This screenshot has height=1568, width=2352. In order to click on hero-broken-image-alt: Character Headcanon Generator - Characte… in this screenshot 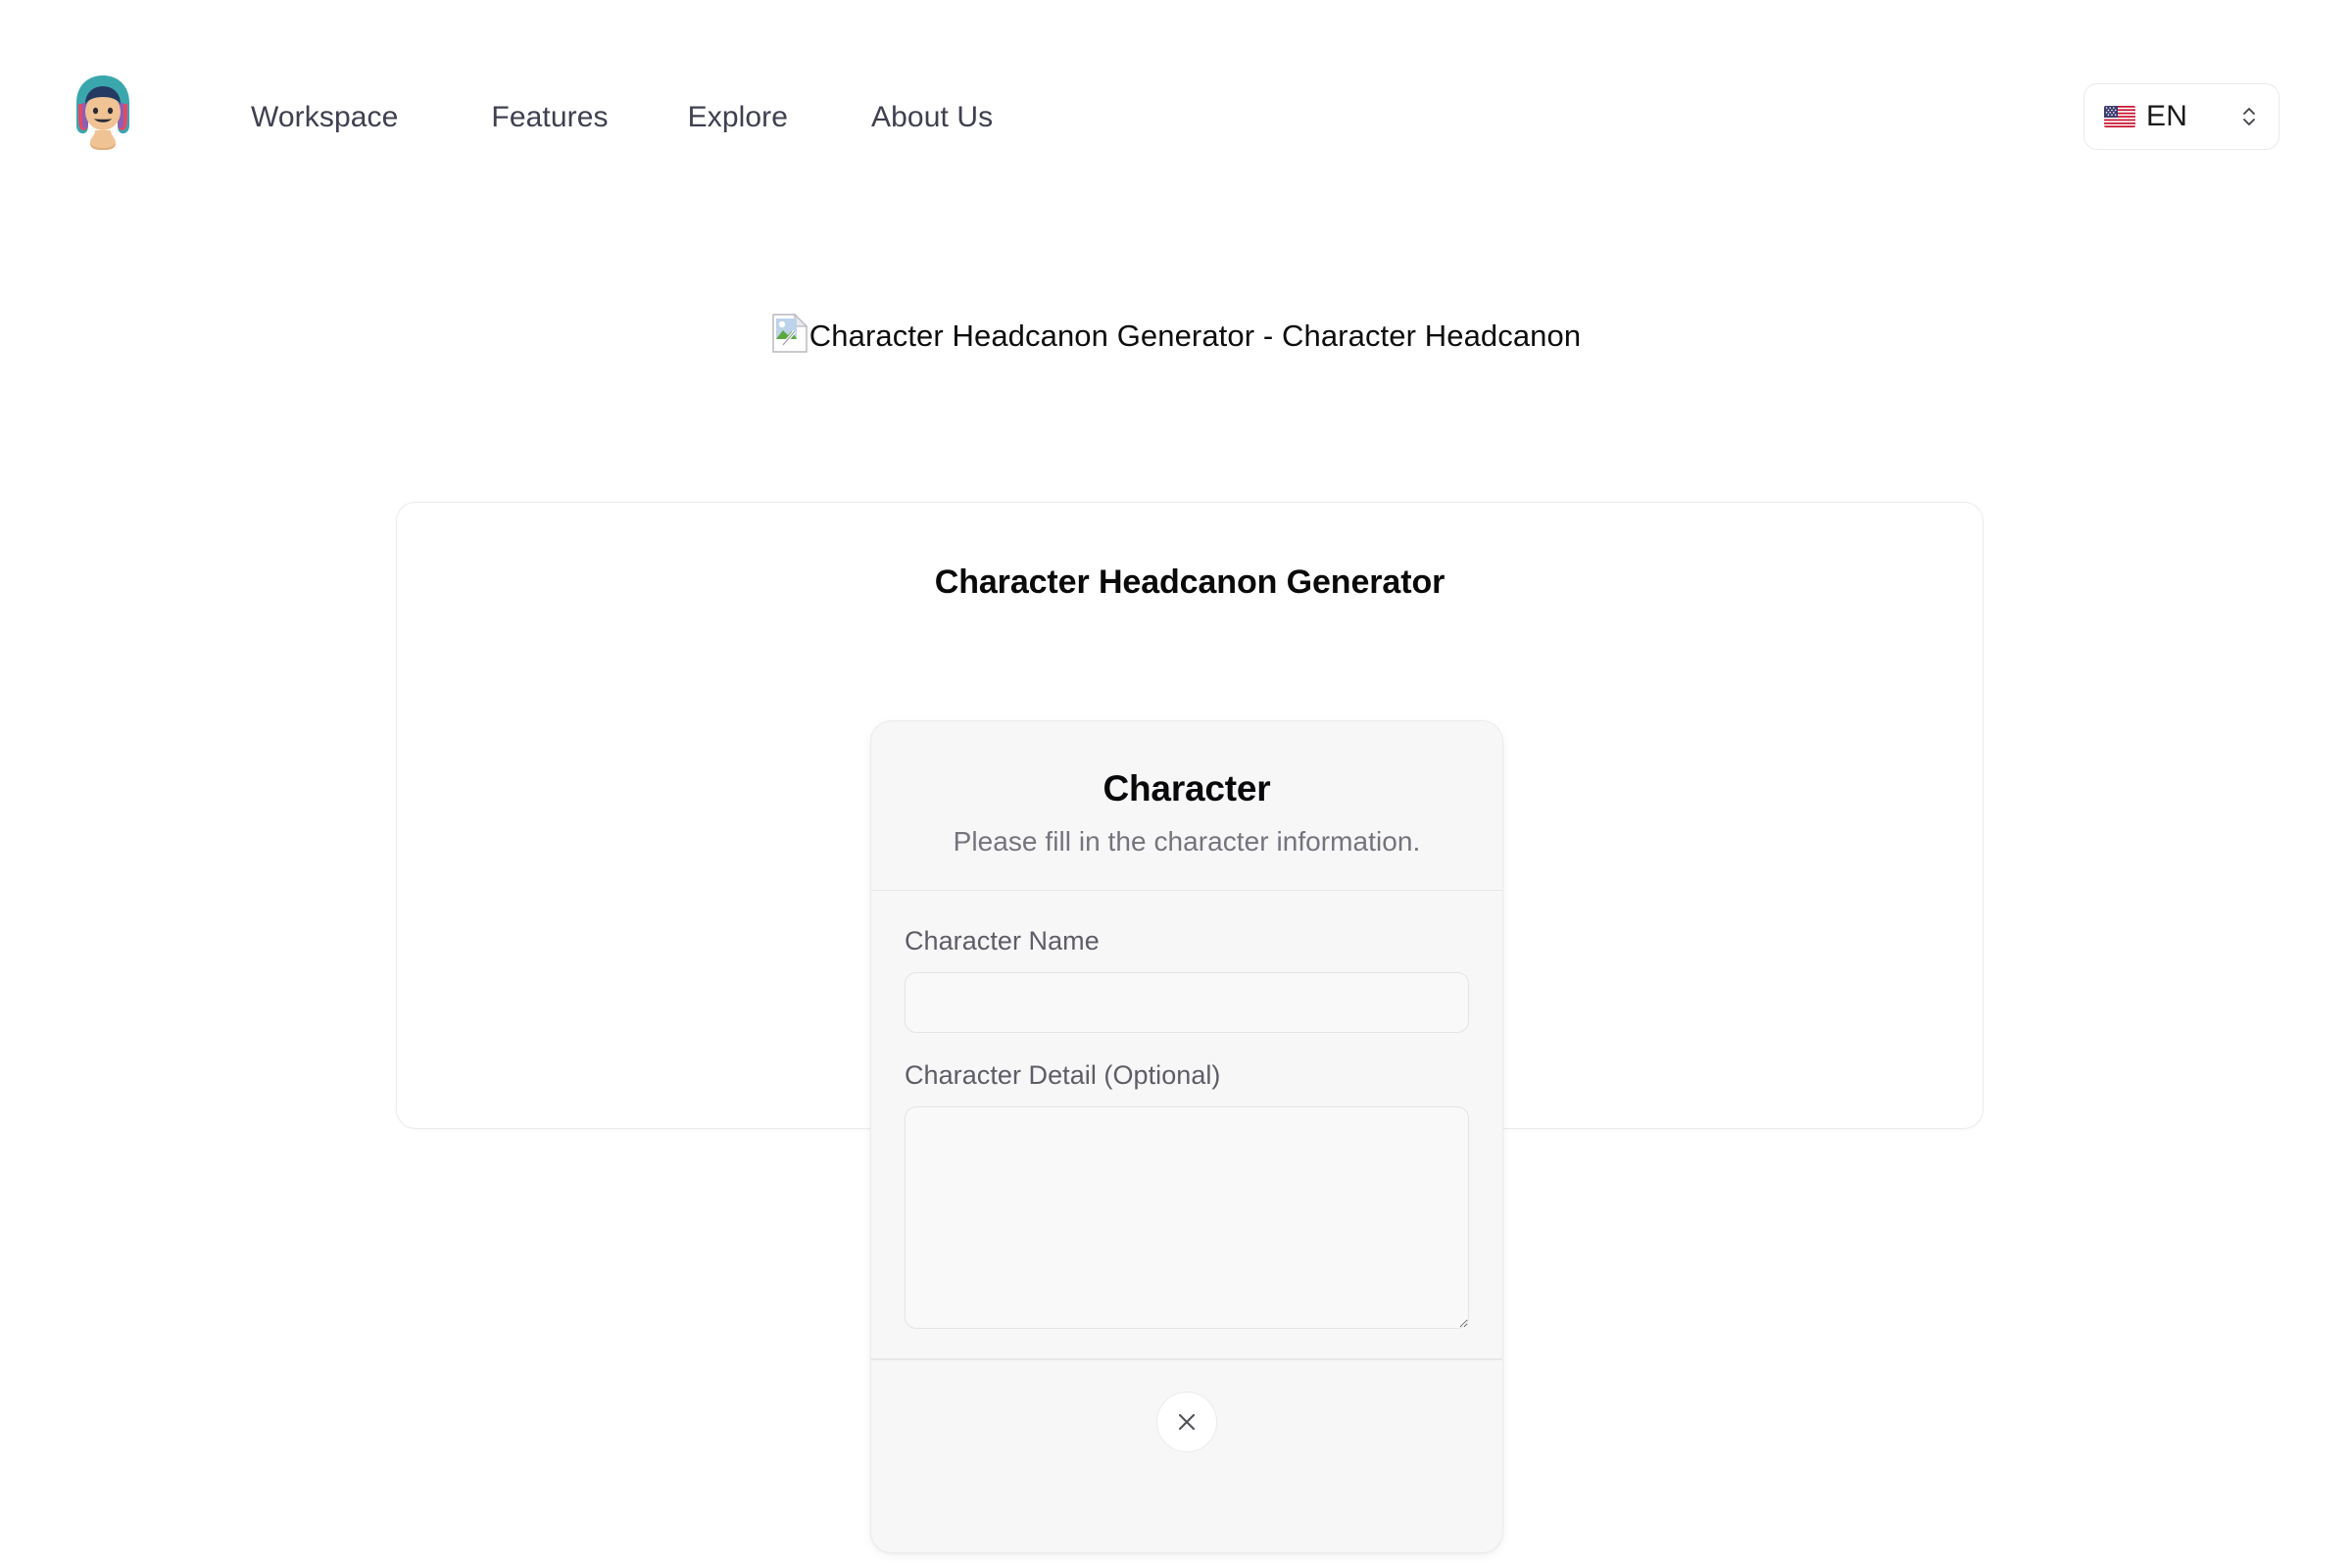, I will do `click(1176, 336)`.